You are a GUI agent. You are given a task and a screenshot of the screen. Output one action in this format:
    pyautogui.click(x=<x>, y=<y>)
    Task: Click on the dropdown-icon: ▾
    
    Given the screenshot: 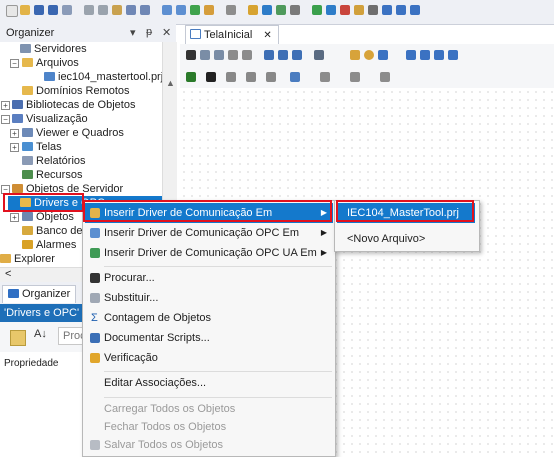 What is the action you would take?
    pyautogui.click(x=133, y=32)
    